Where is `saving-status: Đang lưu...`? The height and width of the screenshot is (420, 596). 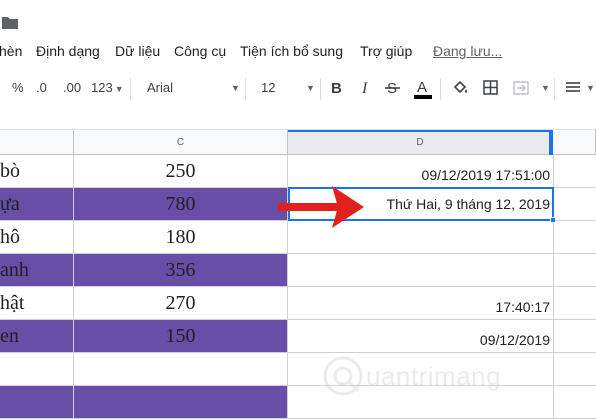 saving-status: Đang lưu... is located at coordinates (467, 51).